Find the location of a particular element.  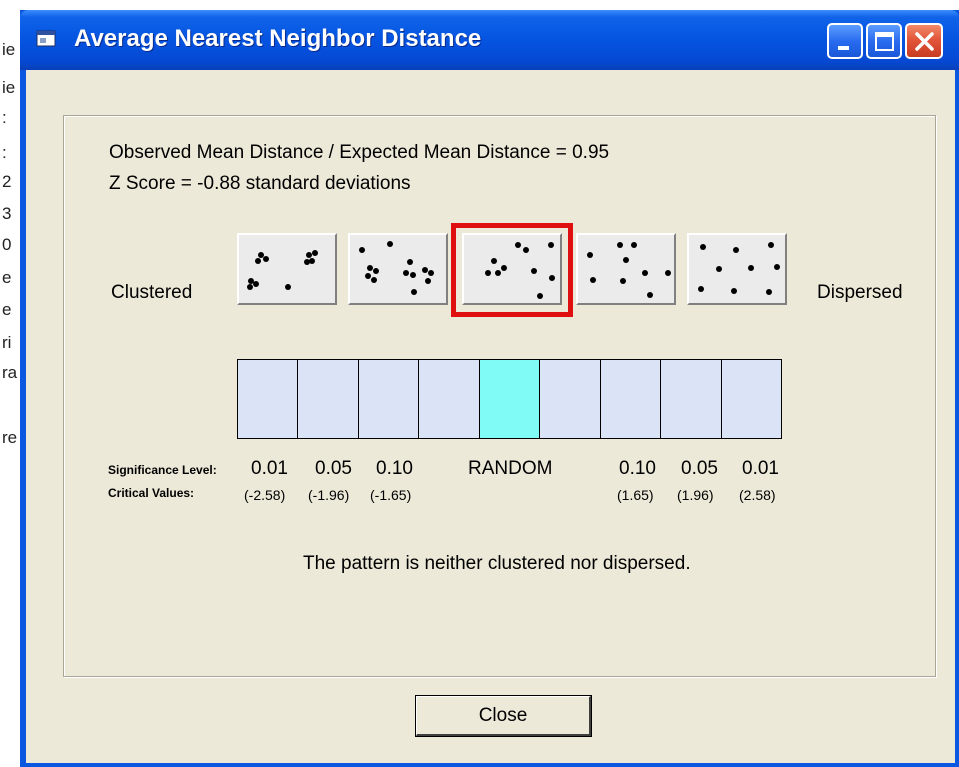

clustered-label: Clustered is located at coordinates (152, 292).